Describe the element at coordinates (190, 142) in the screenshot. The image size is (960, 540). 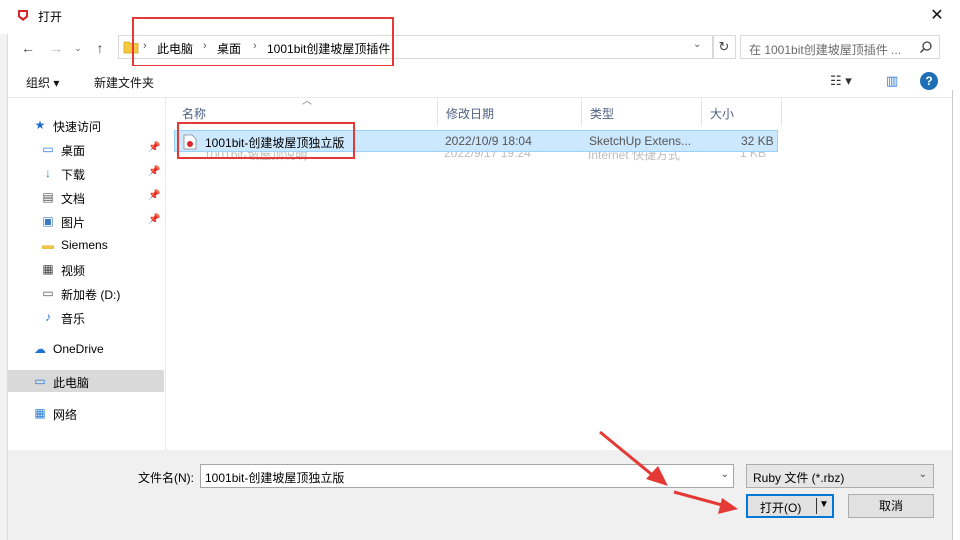
I see `rbz-file-icon` at that location.